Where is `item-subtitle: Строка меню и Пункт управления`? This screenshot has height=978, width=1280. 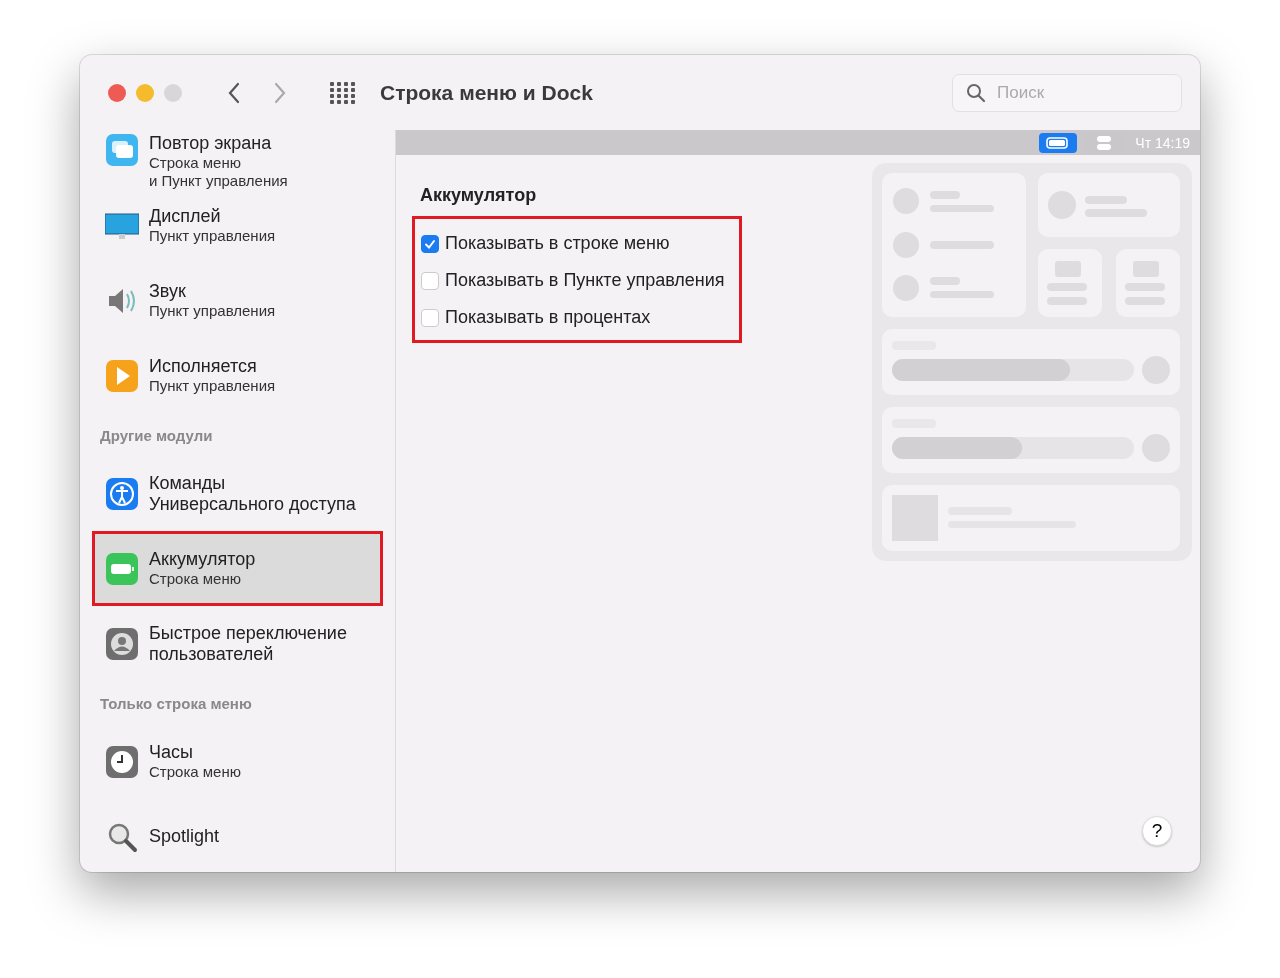 item-subtitle: Строка меню и Пункт управления is located at coordinates (218, 172).